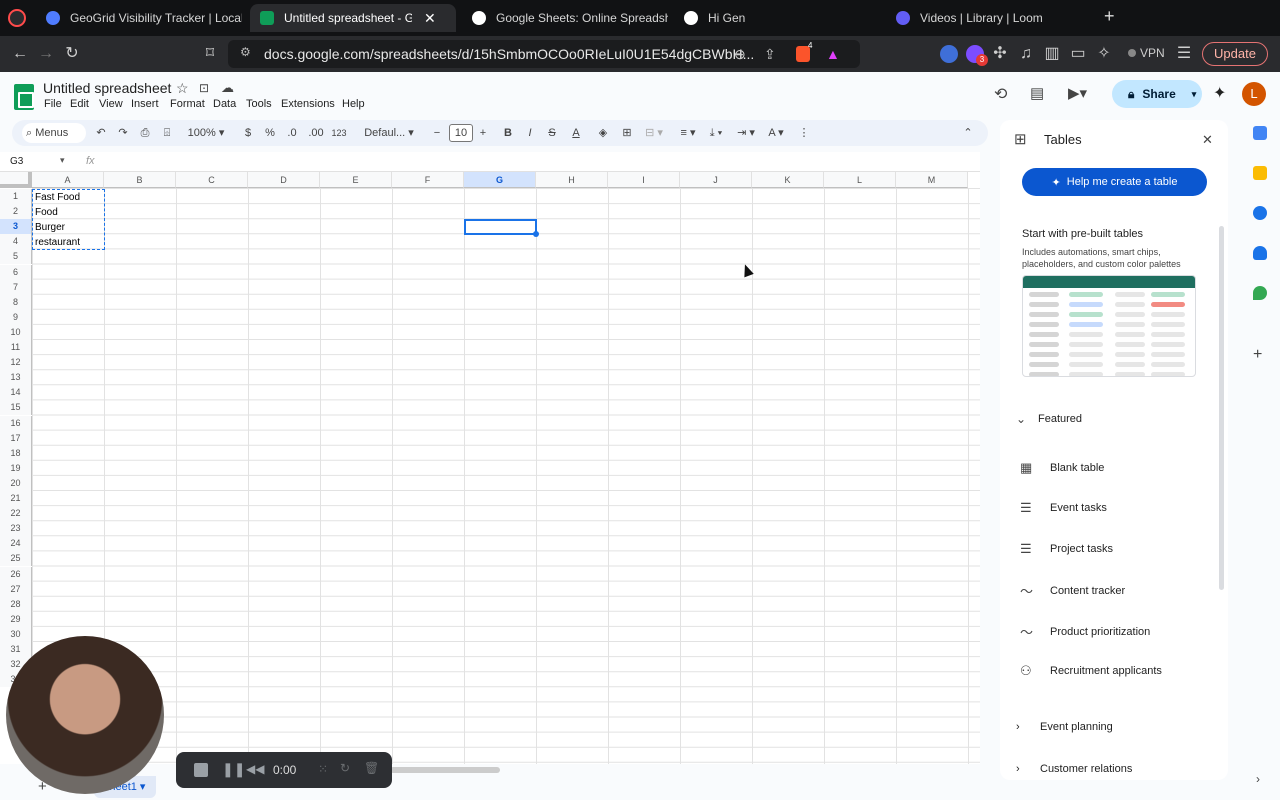  What do you see at coordinates (552, 133) in the screenshot?
I see `strikethrough-icon: S` at bounding box center [552, 133].